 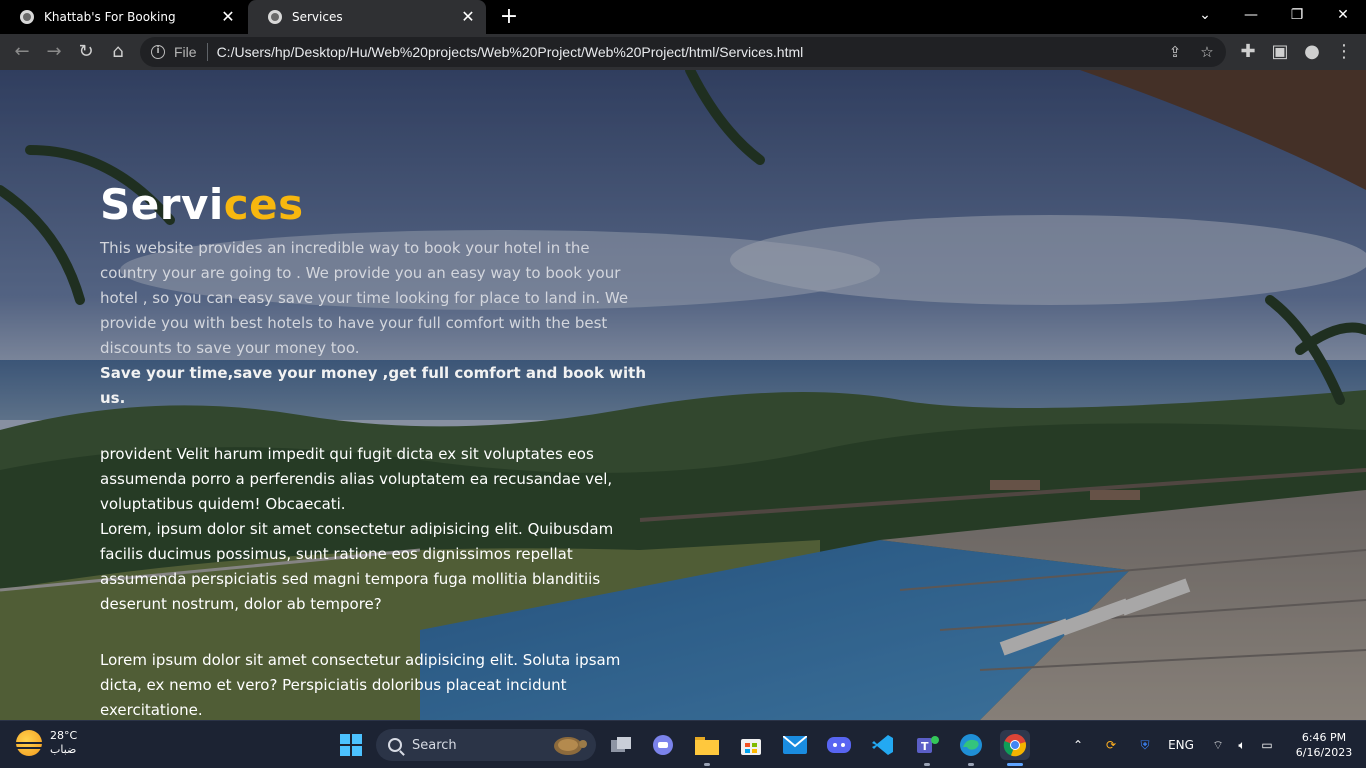 I want to click on tab-khattabs-booking: Khattab's For Booking ✕, so click(x=123, y=17).